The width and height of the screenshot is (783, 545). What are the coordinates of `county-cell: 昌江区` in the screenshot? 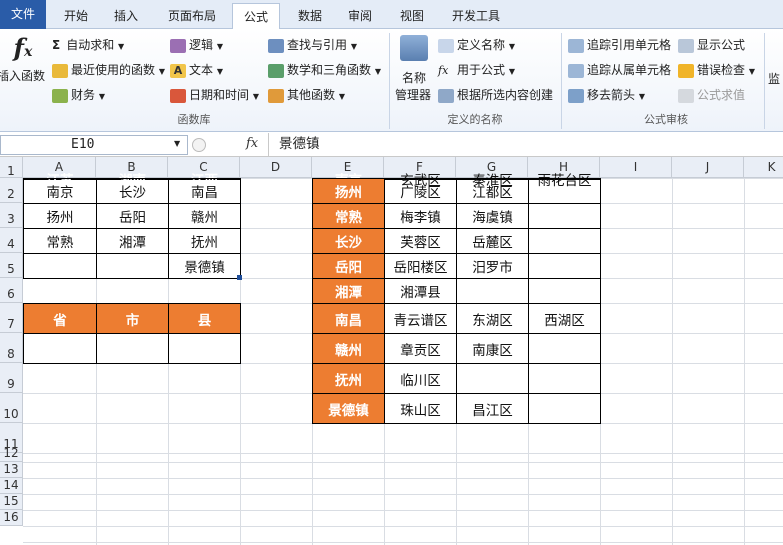 It's located at (492, 408).